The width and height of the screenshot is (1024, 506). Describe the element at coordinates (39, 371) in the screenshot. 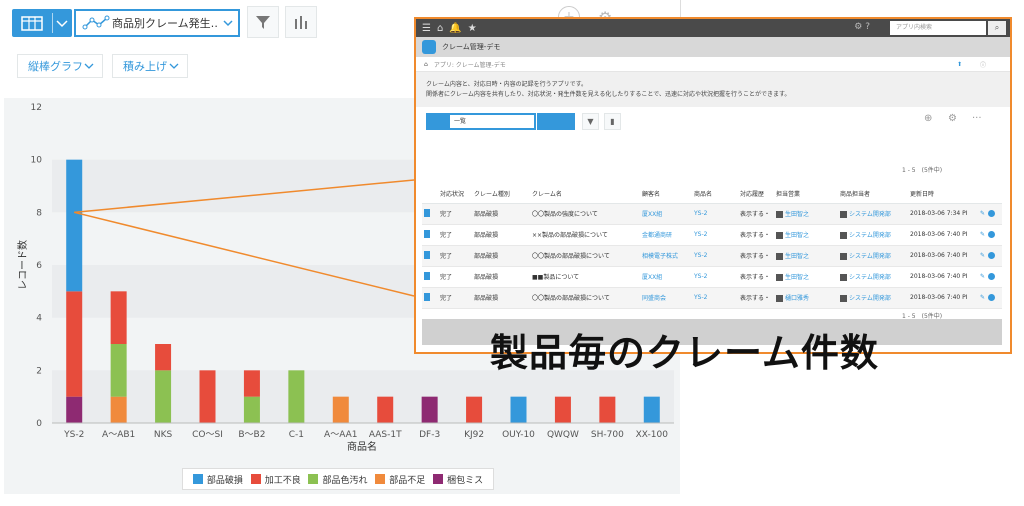

I see `y-tick-label: 2` at that location.